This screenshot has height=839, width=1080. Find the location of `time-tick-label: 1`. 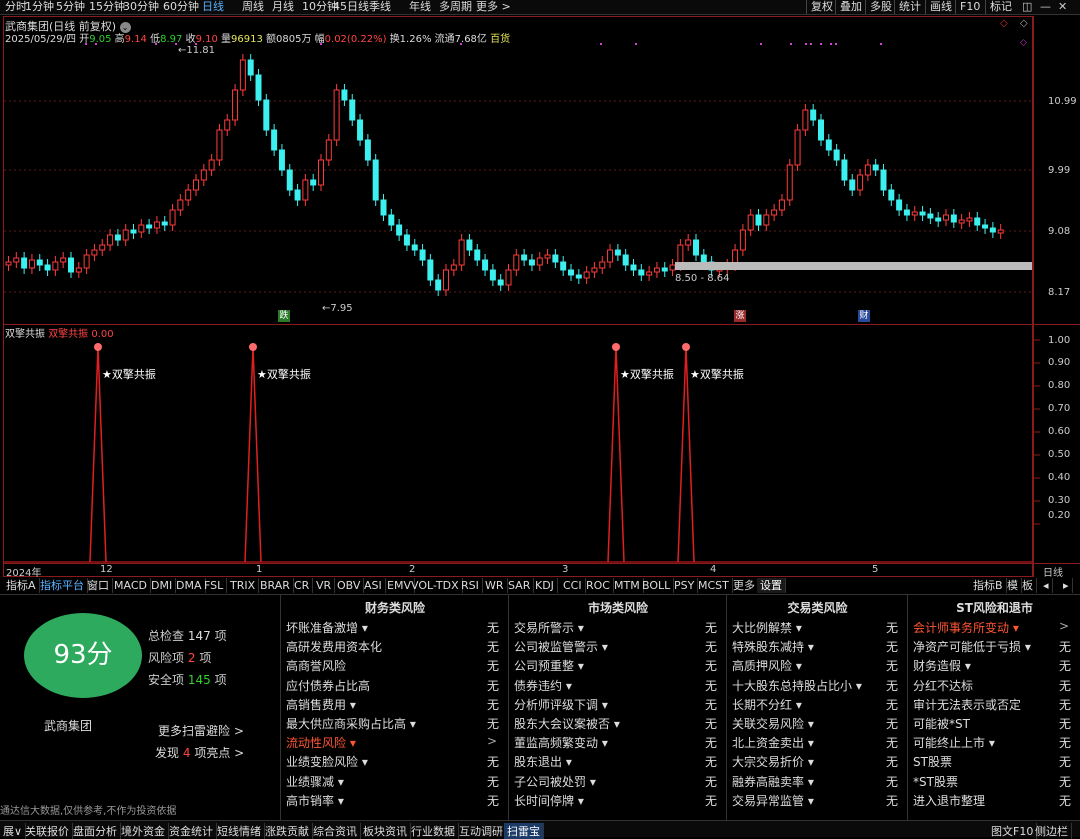

time-tick-label: 1 is located at coordinates (259, 569).